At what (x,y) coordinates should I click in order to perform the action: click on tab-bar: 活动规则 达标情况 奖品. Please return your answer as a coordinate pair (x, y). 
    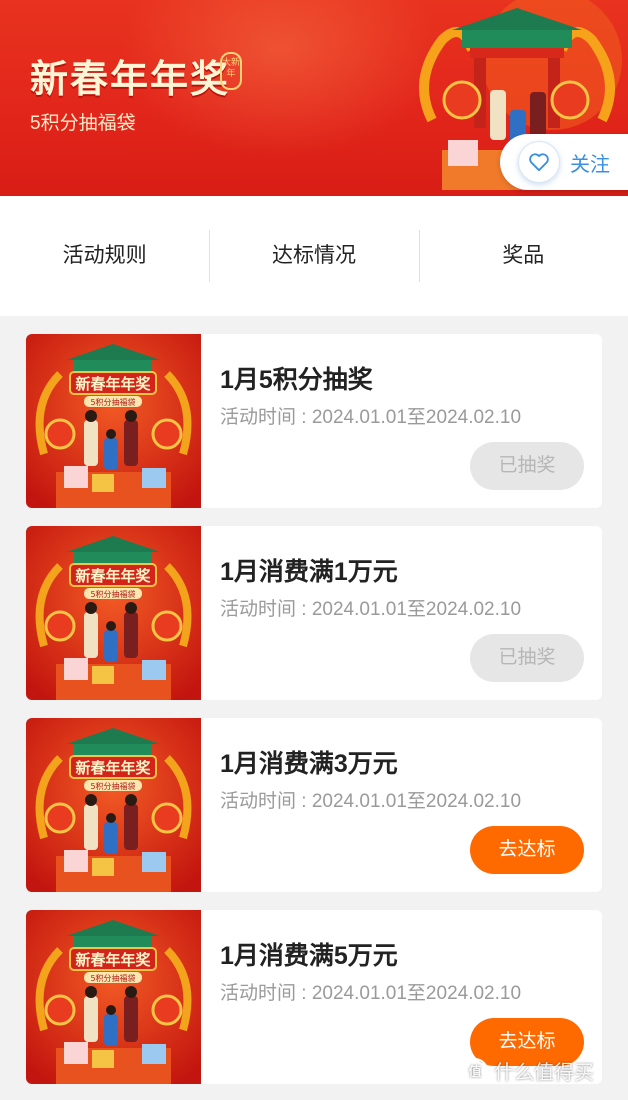
    Looking at the image, I should click on (314, 256).